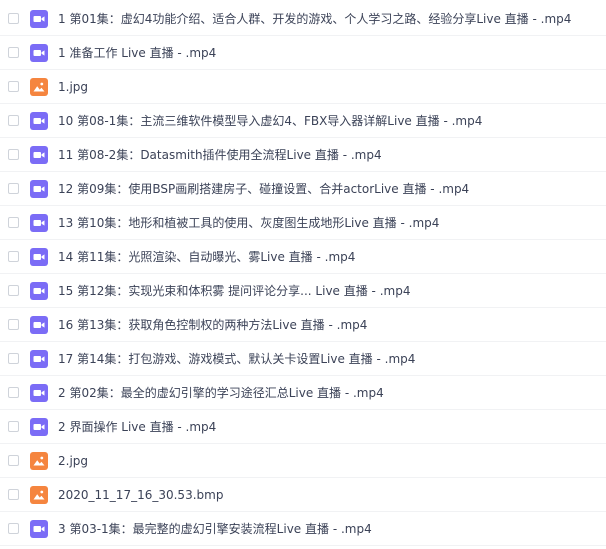 This screenshot has width=606, height=549. What do you see at coordinates (137, 426) in the screenshot?
I see `file-name: 2 界面操作 Live 直播 - .mp4` at bounding box center [137, 426].